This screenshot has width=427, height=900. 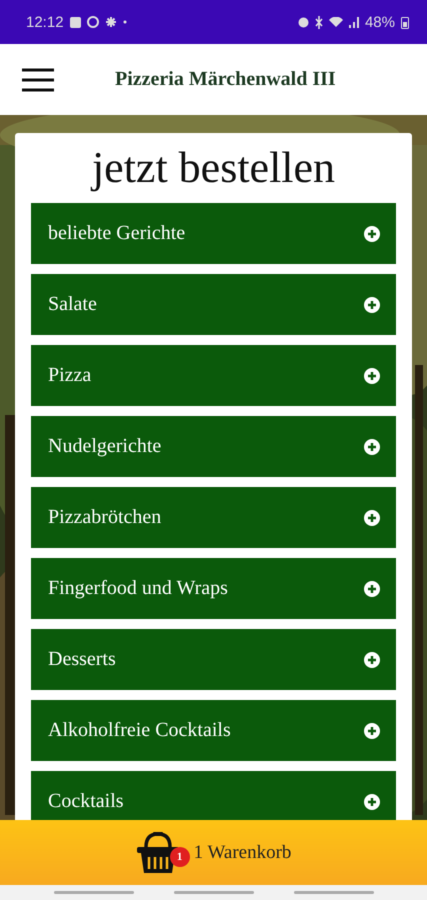 What do you see at coordinates (213, 304) in the screenshot?
I see `category-button: Salate` at bounding box center [213, 304].